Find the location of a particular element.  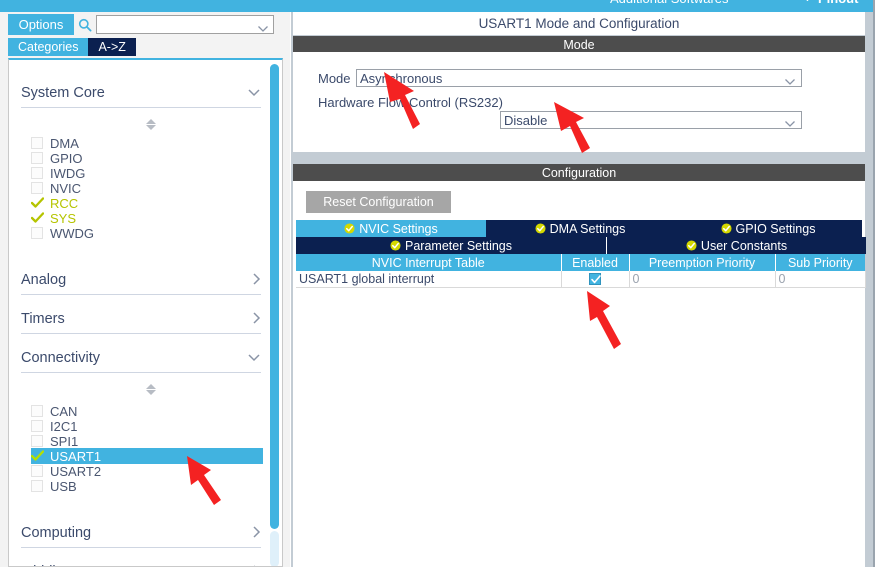

col-header-preemption-priority: Preemption Priority is located at coordinates (702, 262).